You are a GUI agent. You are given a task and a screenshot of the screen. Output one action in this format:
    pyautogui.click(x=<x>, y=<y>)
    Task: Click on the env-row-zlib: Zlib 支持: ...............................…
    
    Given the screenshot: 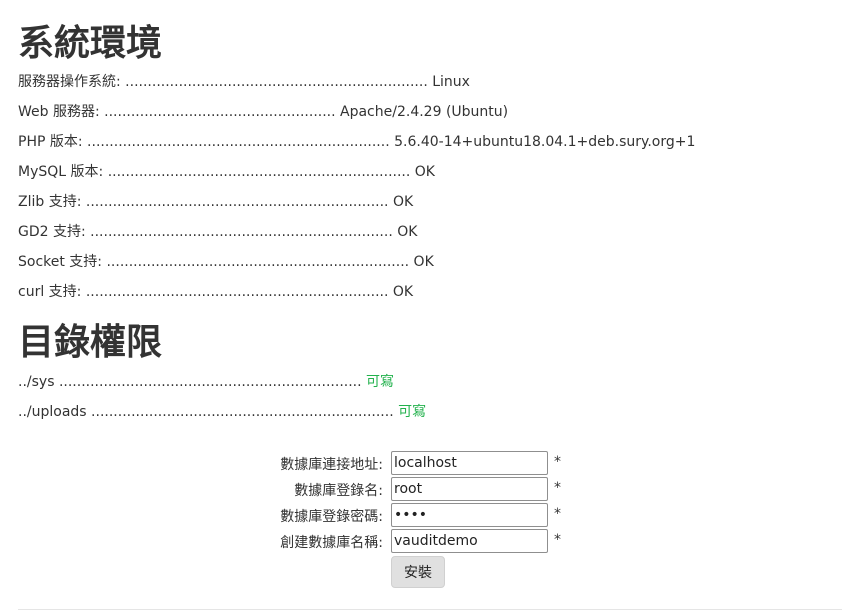 What is the action you would take?
    pyautogui.click(x=216, y=202)
    